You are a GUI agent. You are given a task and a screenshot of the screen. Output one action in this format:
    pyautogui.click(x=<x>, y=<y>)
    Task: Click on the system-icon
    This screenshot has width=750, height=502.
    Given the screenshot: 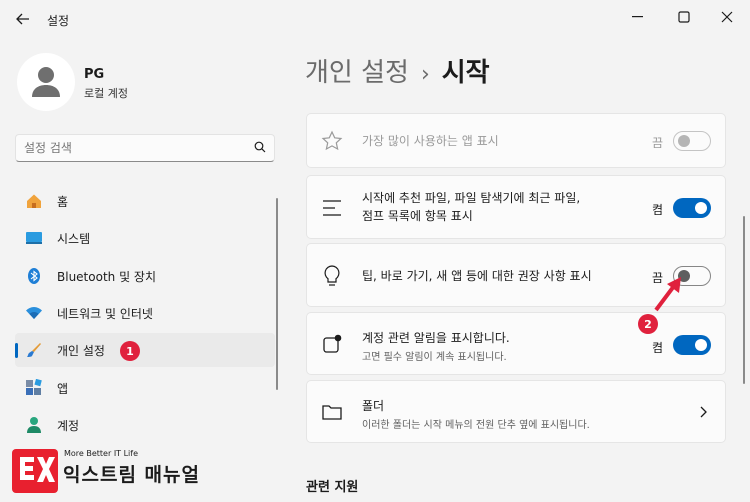 What is the action you would take?
    pyautogui.click(x=34, y=238)
    